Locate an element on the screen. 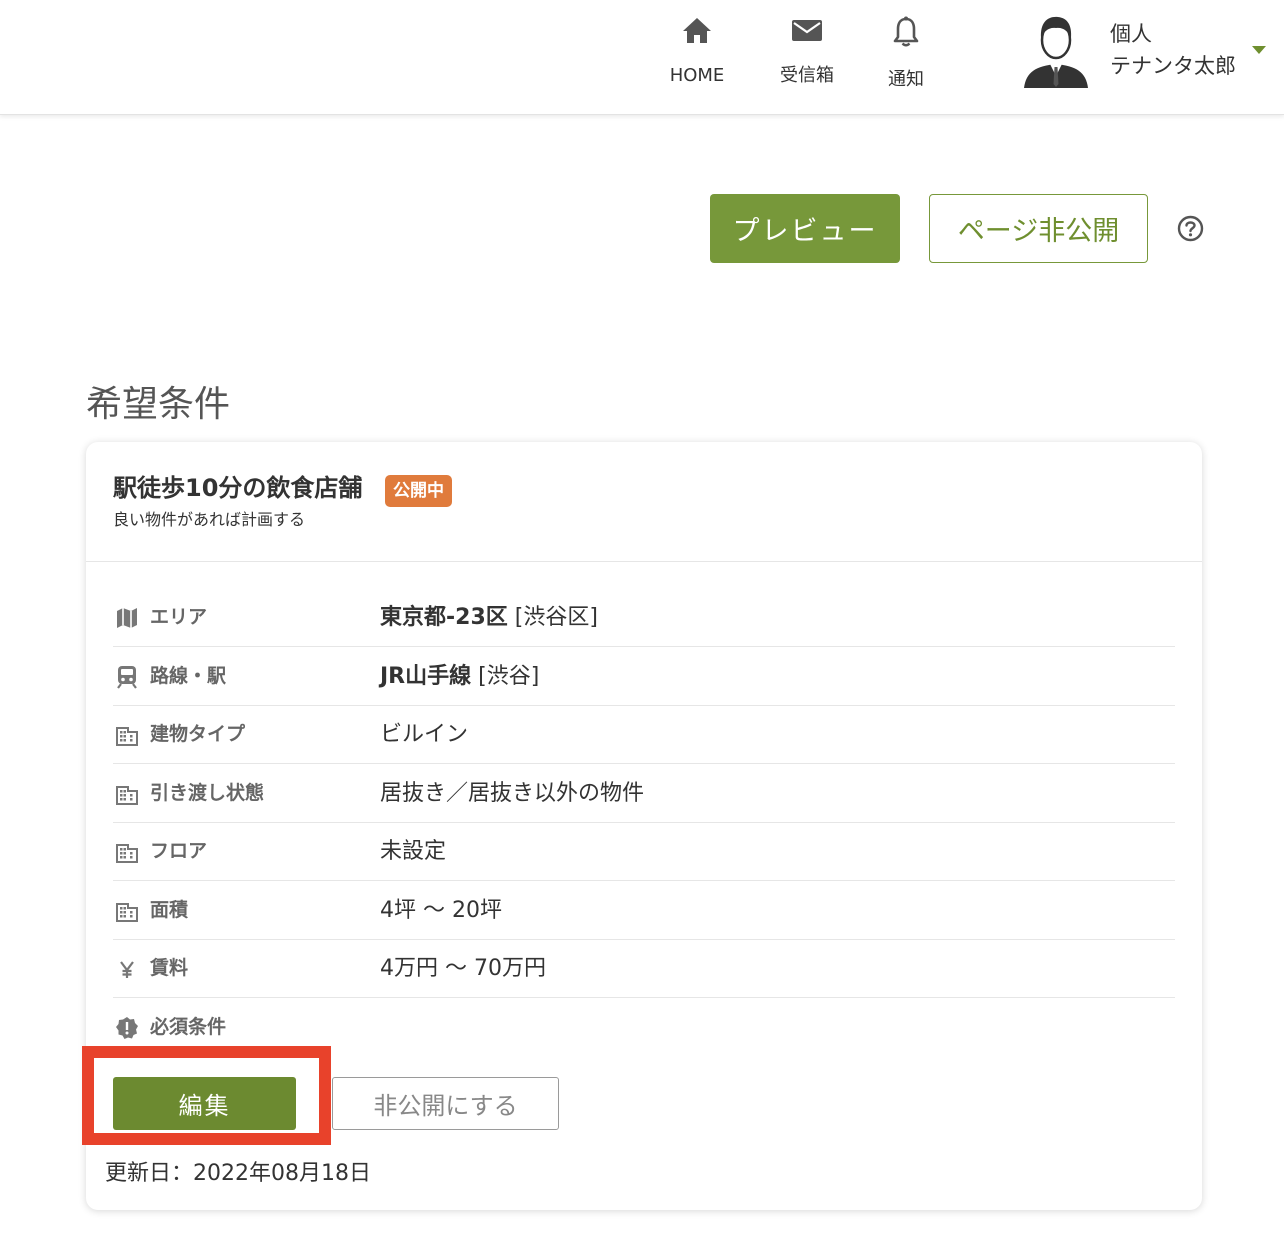 The height and width of the screenshot is (1242, 1284). alert-badge-icon is located at coordinates (127, 1028).